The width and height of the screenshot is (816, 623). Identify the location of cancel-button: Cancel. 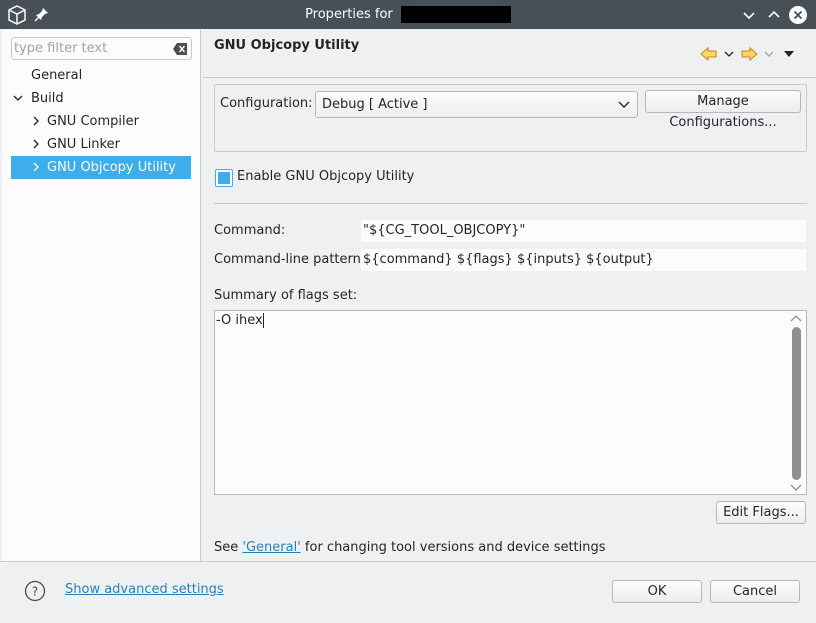
(755, 591).